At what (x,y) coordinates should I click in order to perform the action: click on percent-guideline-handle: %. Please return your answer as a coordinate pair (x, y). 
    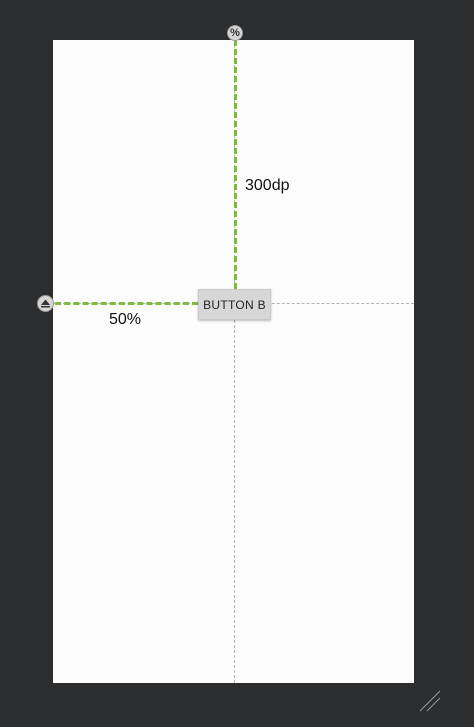
    Looking at the image, I should click on (235, 33).